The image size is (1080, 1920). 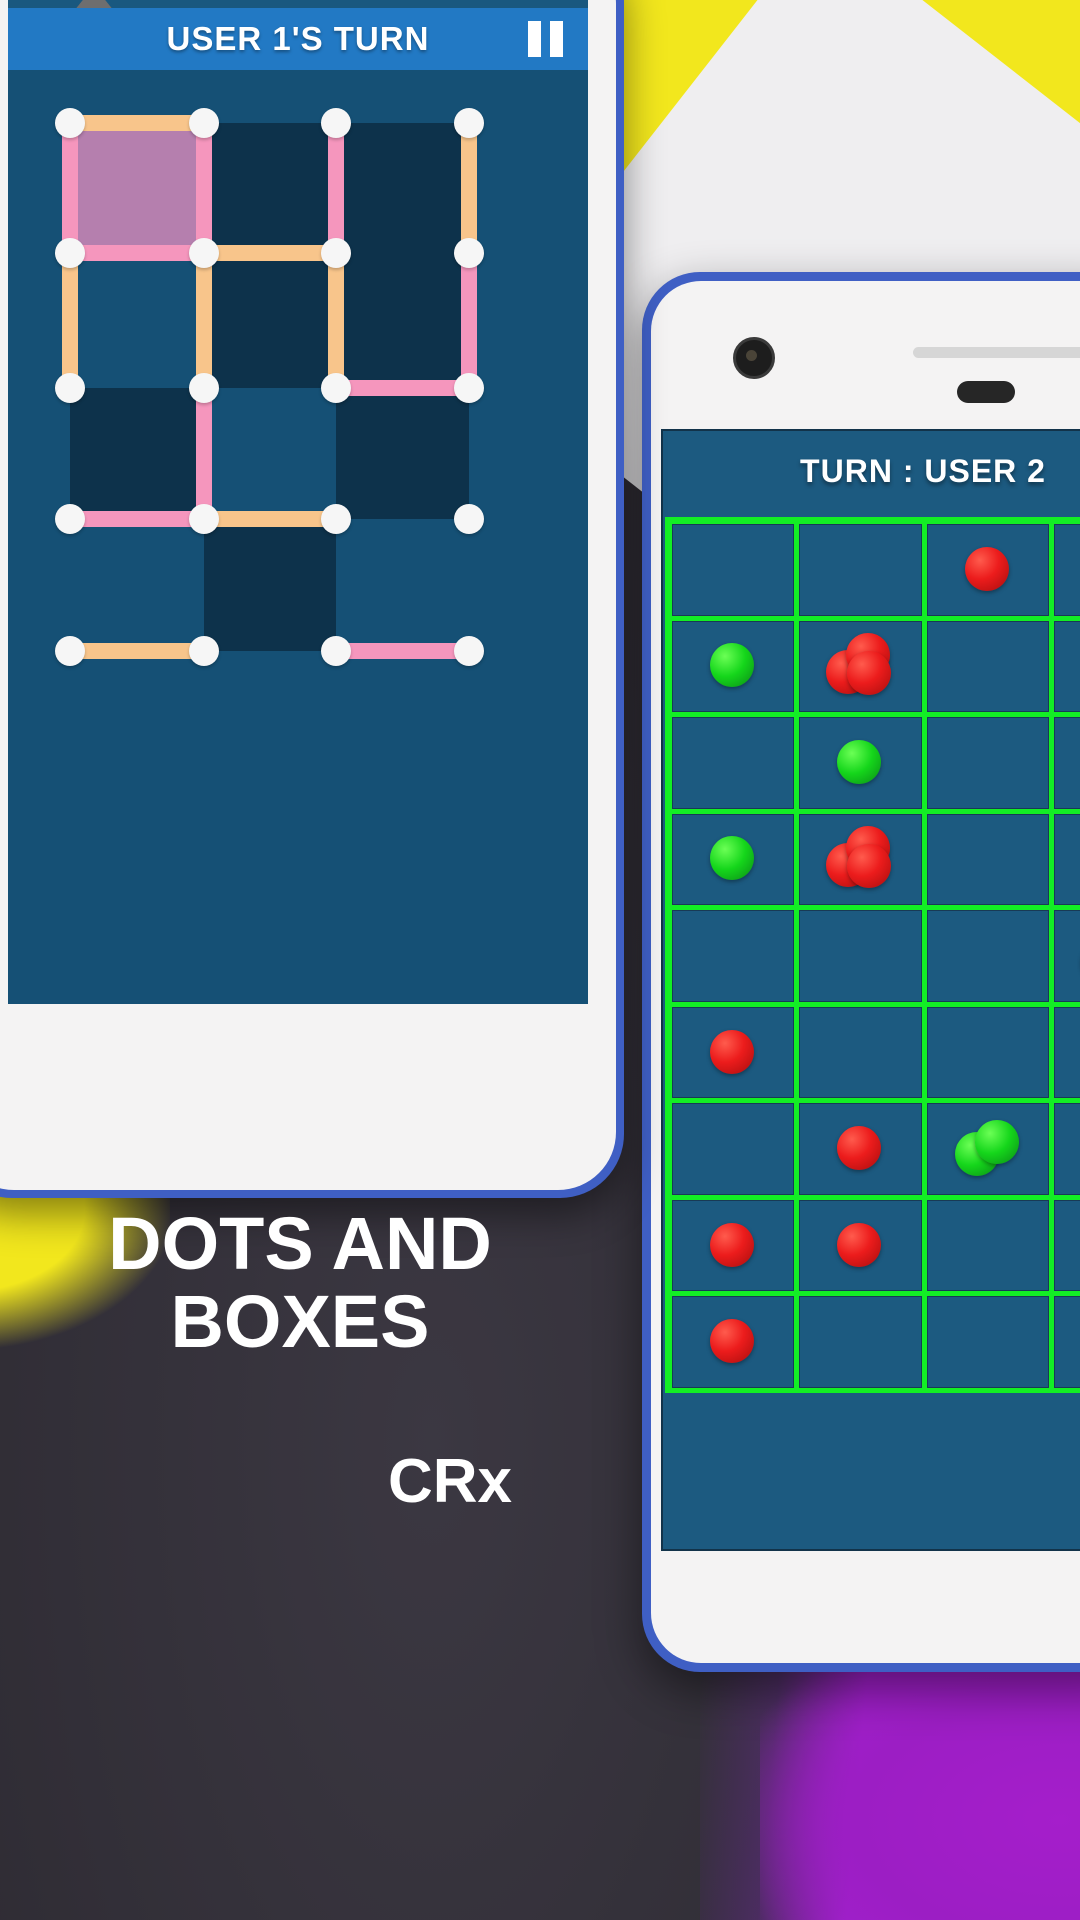 What do you see at coordinates (920, 1780) in the screenshot?
I see `background-purple-glow` at bounding box center [920, 1780].